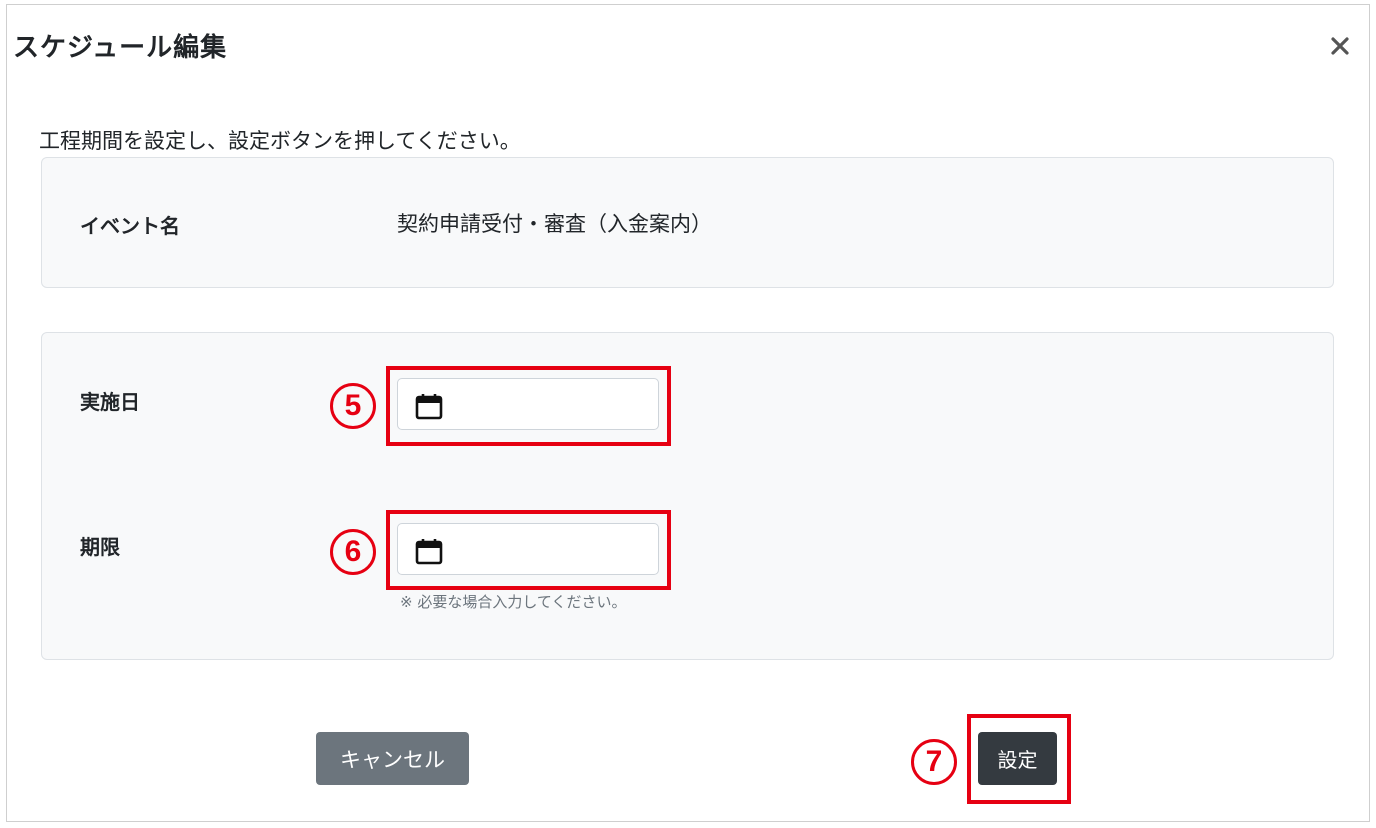 The width and height of the screenshot is (1376, 828). I want to click on step-6-marker: 6, so click(353, 552).